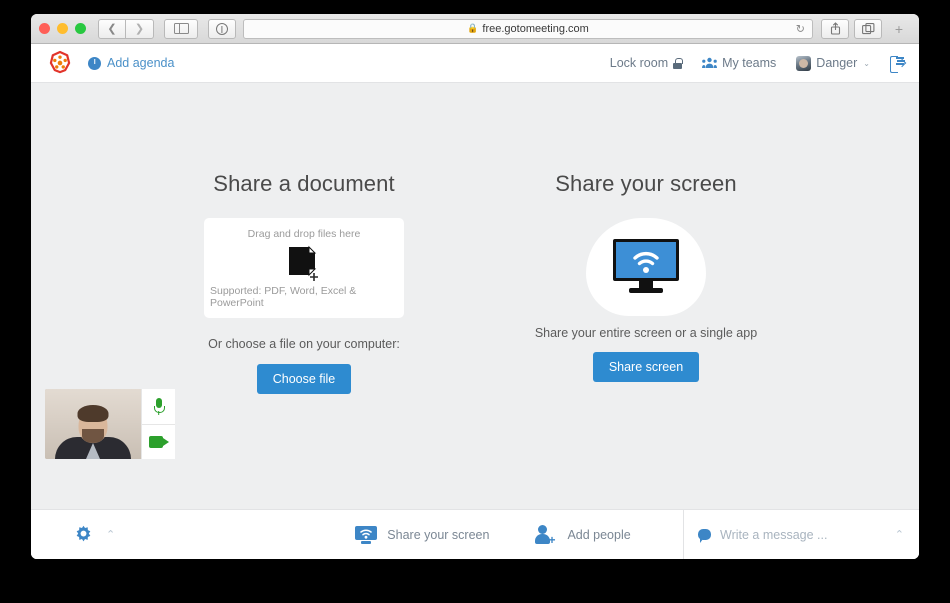 This screenshot has height=603, width=950. I want to click on sidebar-toggle-icon, so click(181, 28).